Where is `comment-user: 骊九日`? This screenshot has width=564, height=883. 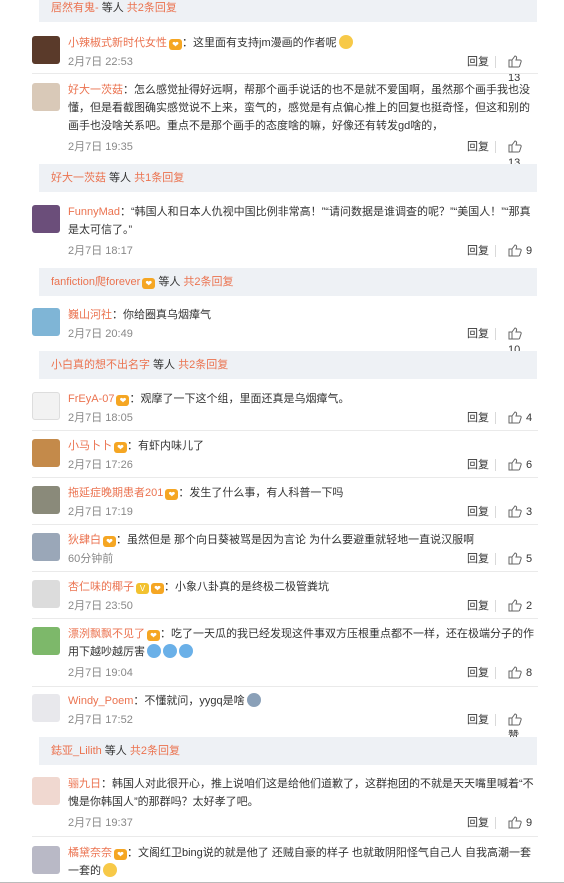
comment-user: 骊九日 is located at coordinates (84, 784).